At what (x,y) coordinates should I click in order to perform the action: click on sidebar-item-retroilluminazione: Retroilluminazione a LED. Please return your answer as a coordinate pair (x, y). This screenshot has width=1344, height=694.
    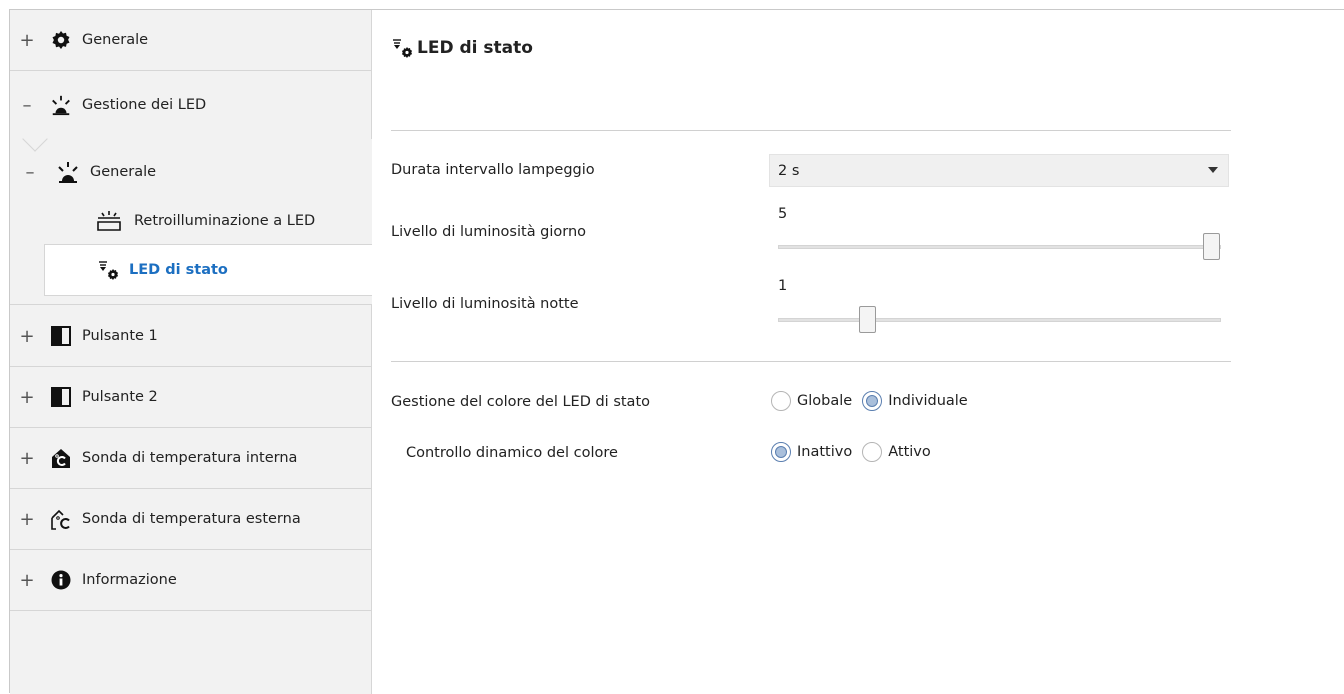
    Looking at the image, I should click on (205, 221).